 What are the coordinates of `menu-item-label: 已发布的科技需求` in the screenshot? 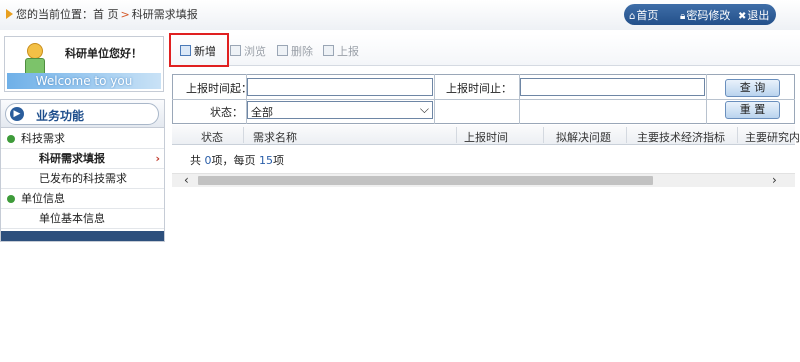 It's located at (83, 178).